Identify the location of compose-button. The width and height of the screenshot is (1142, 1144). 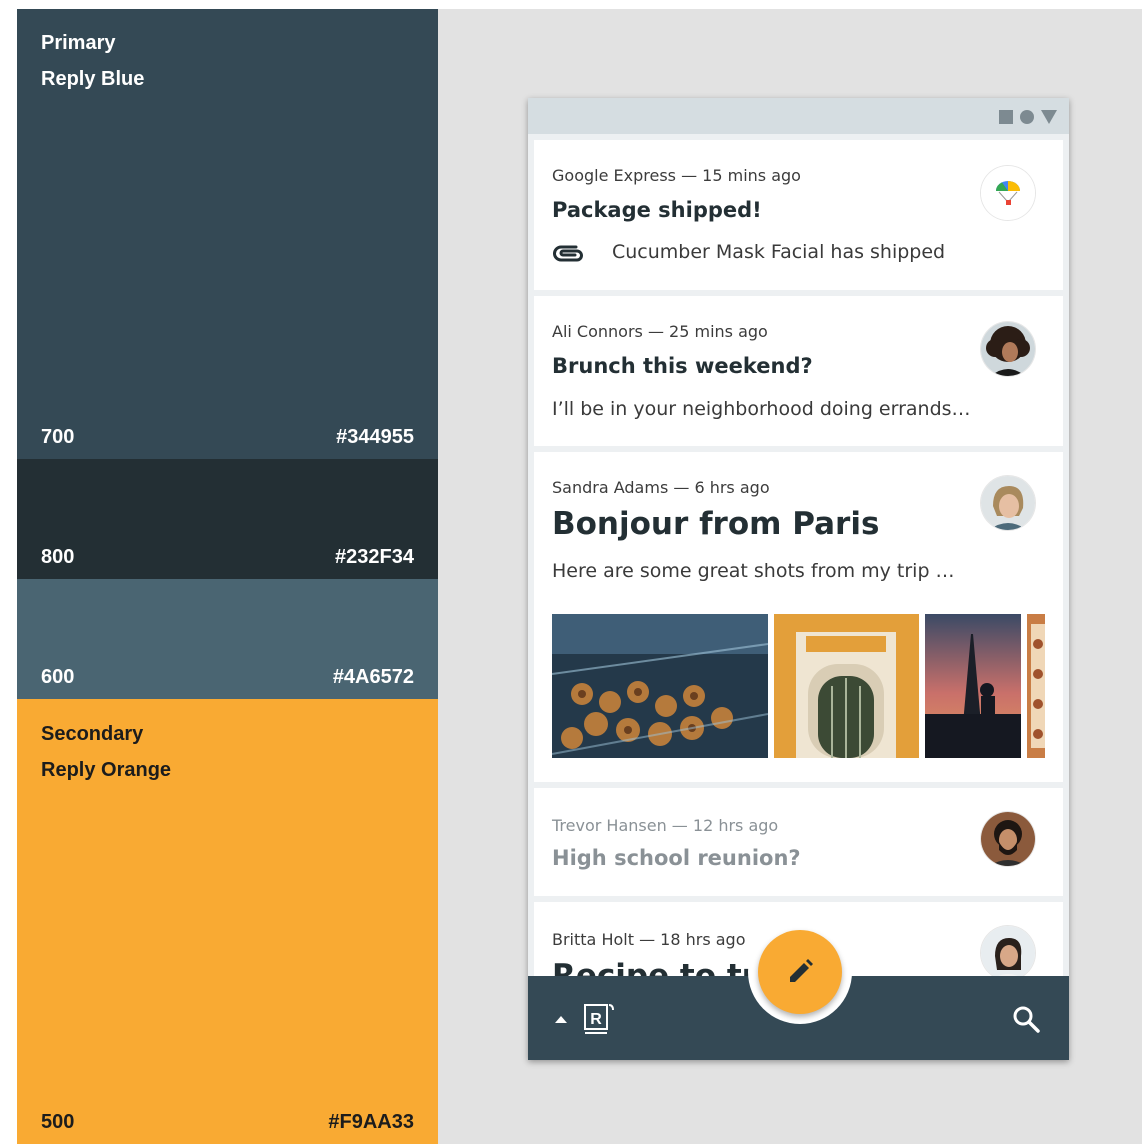
(800, 972).